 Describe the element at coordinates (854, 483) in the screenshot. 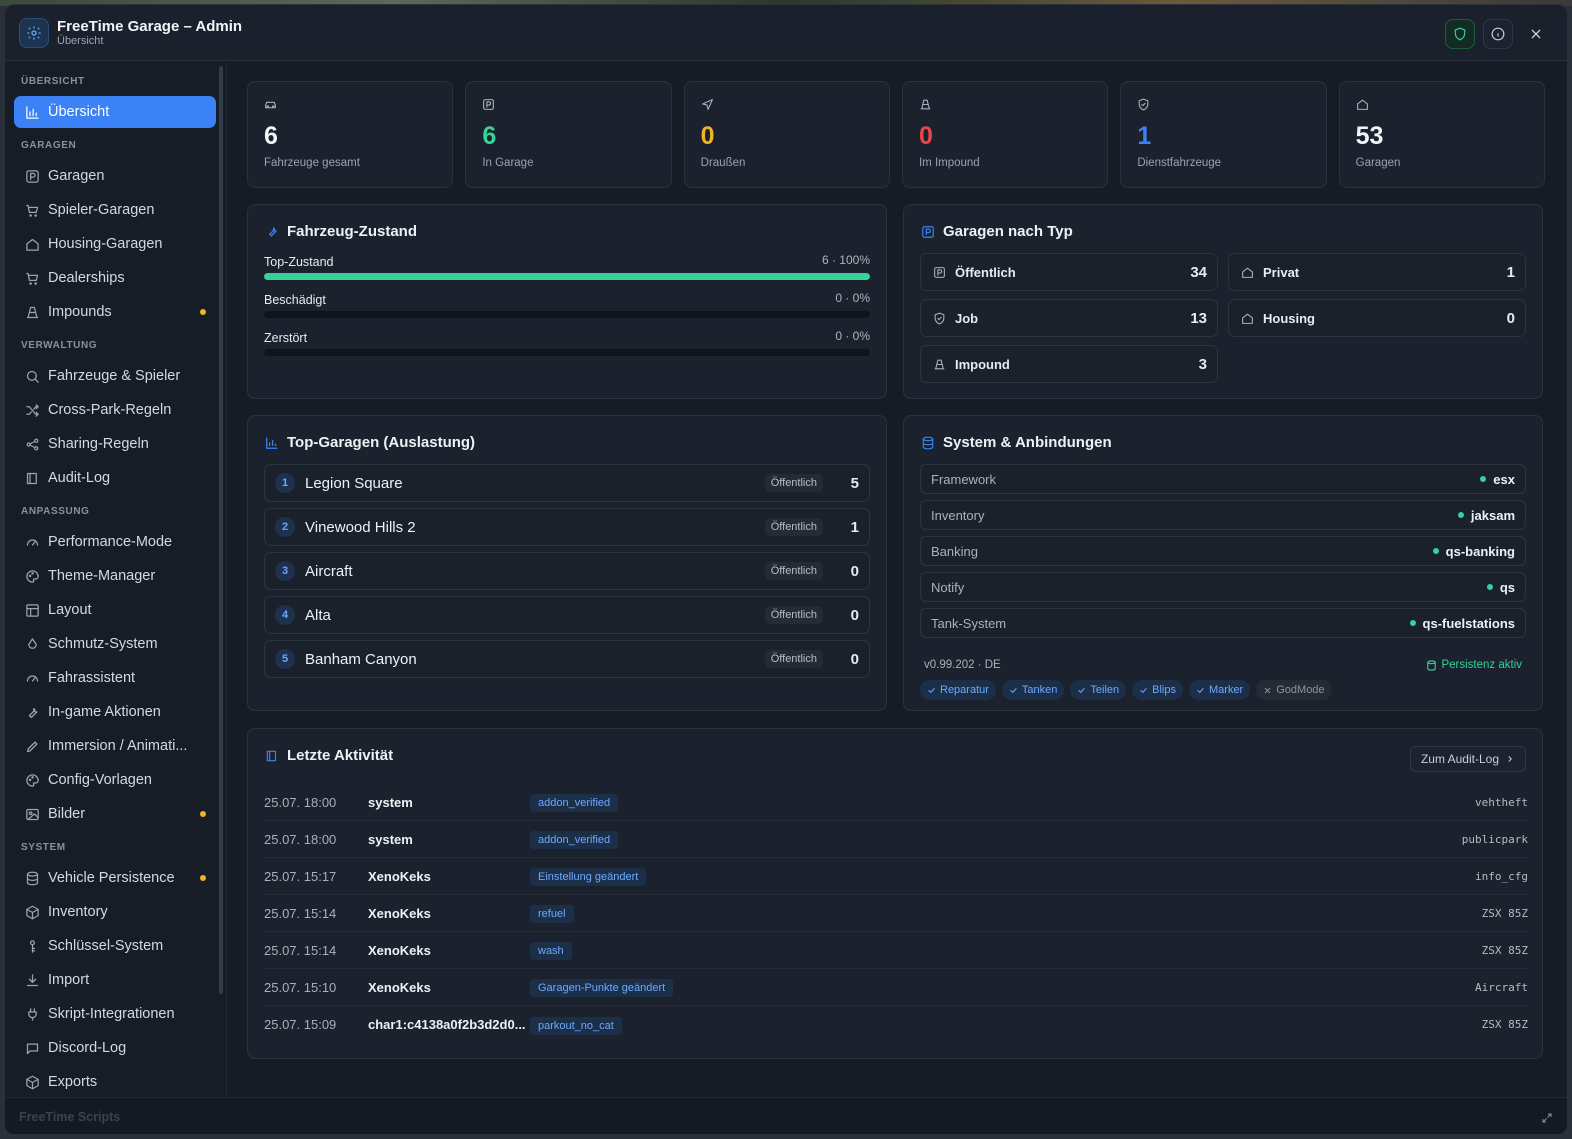

I see `garage-count: 5` at that location.